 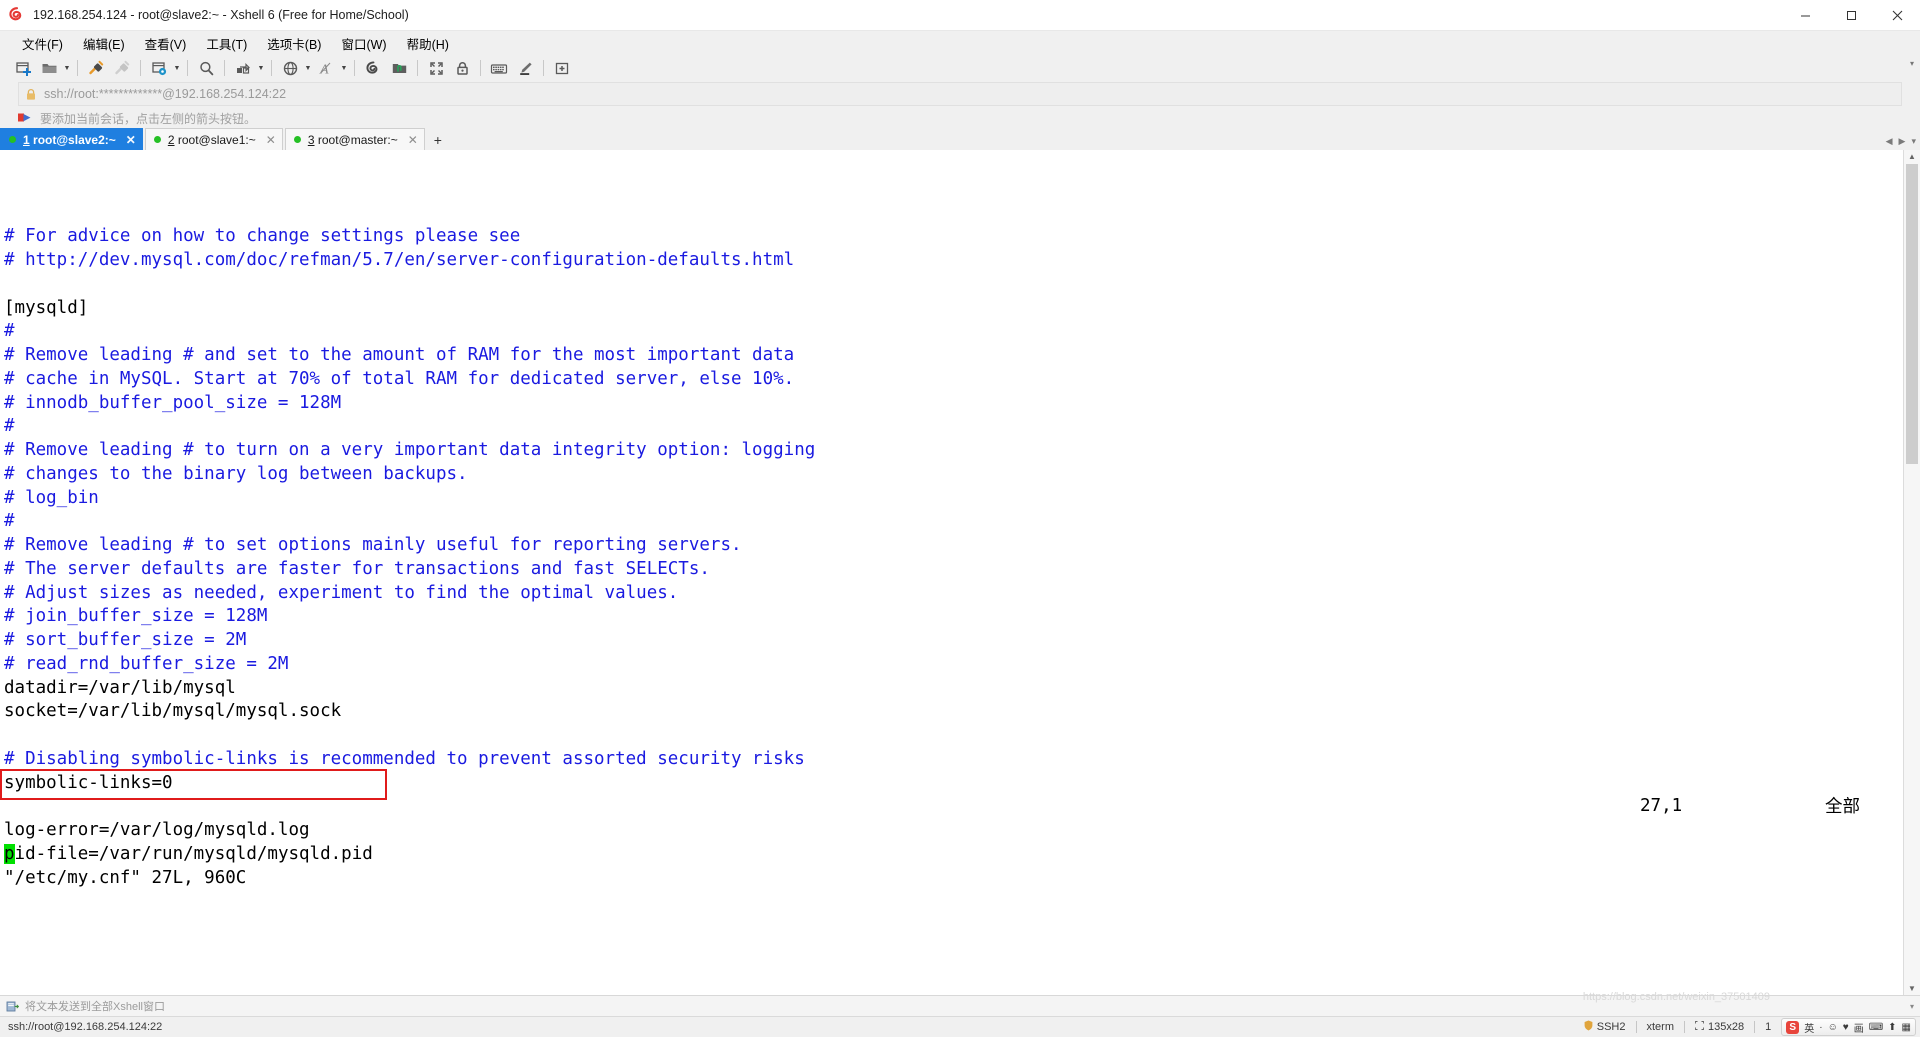 I want to click on terminal-line-text: # read_rnd_buffer_size = 2M, so click(x=146, y=663).